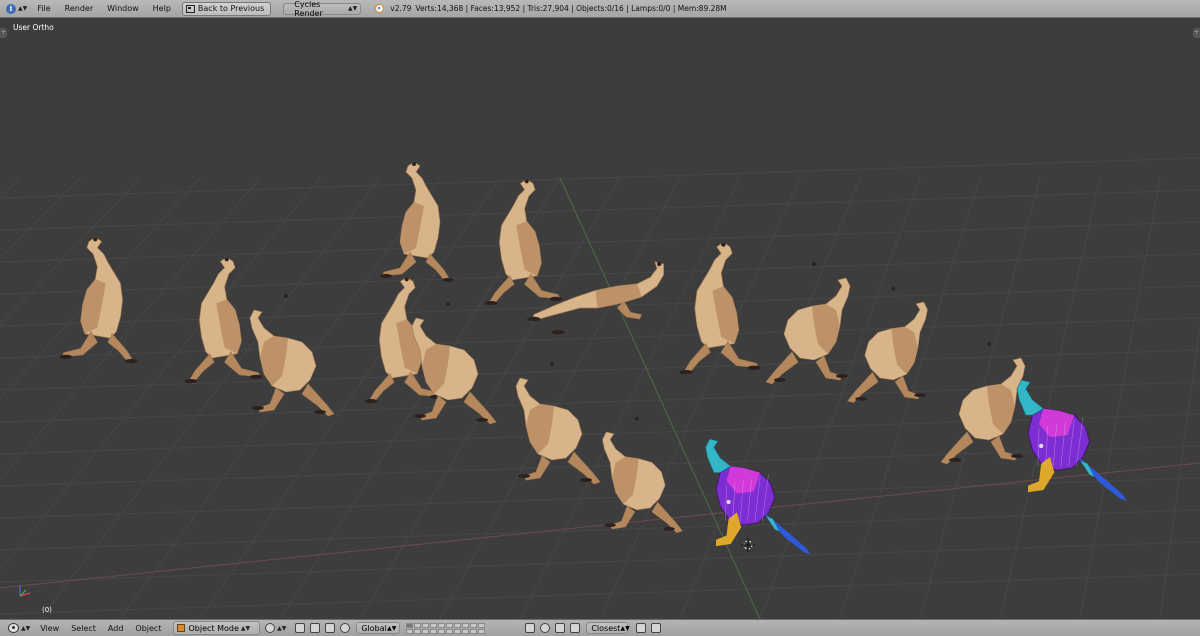  I want to click on menu-view: View, so click(49, 628).